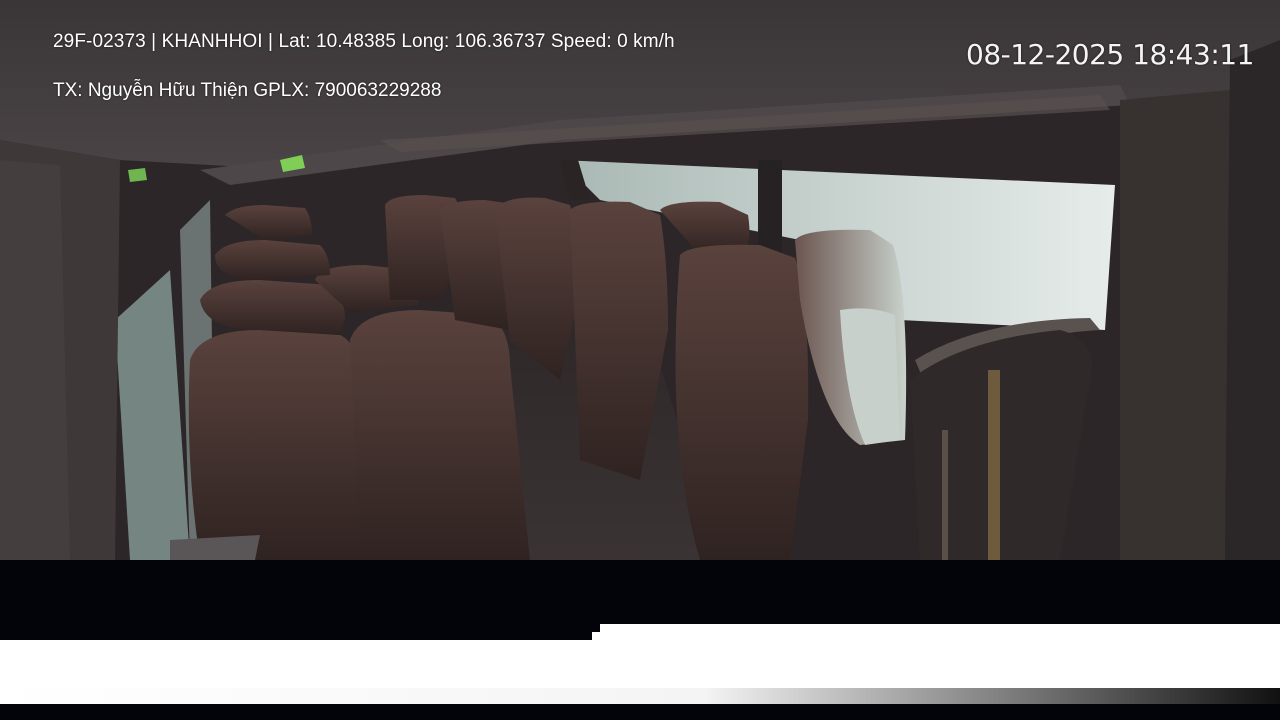 The width and height of the screenshot is (1280, 720). Describe the element at coordinates (247, 90) in the screenshot. I see `driver-info-overlay: TX: Nguyễn Hữu Thiện GPLX: 790063229288` at that location.